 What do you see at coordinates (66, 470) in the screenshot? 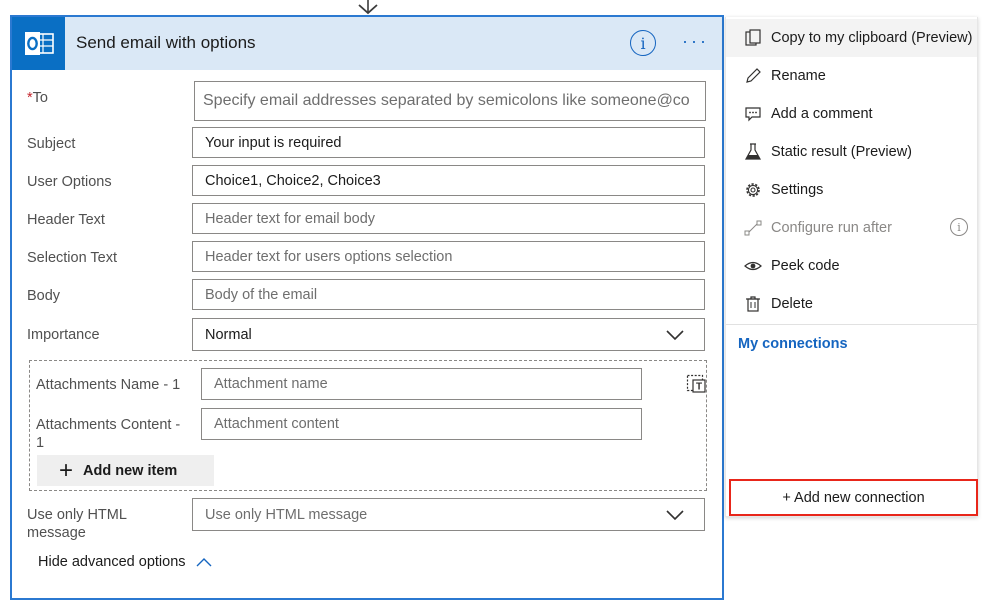
I see `plus-icon: +` at bounding box center [66, 470].